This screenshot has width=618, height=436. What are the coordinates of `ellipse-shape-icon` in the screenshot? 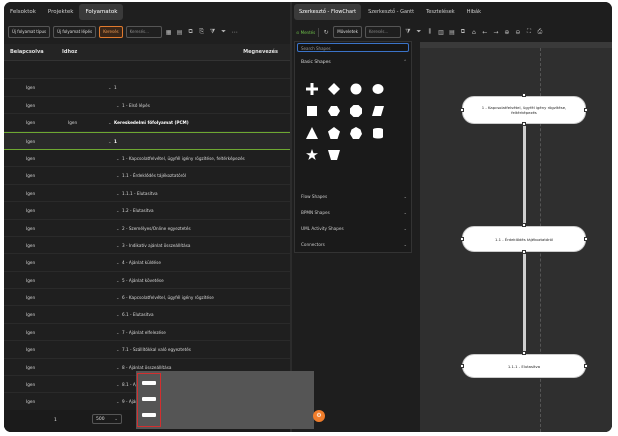 It's located at (377, 88).